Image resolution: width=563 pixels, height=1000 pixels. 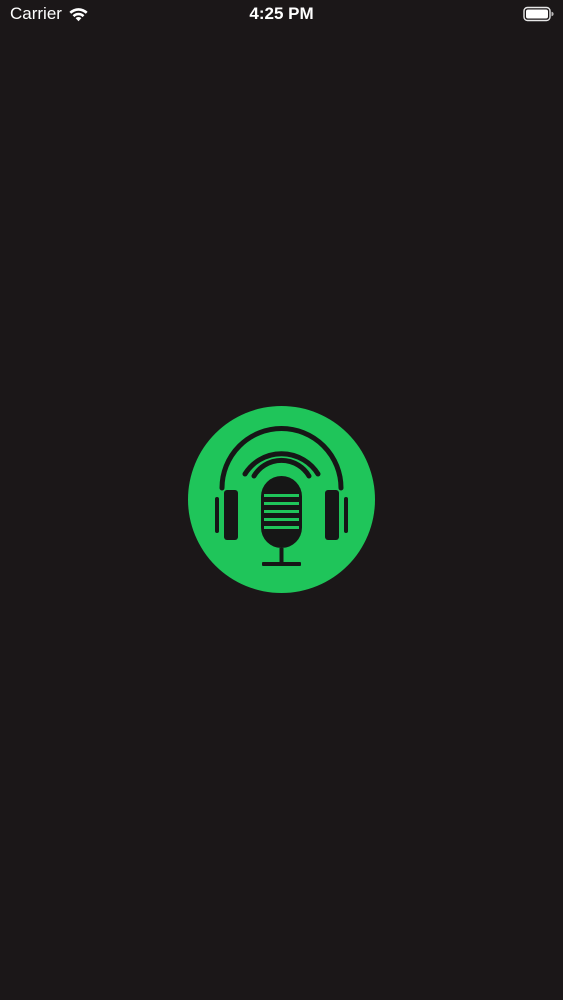 I want to click on app-logo, so click(x=281, y=499).